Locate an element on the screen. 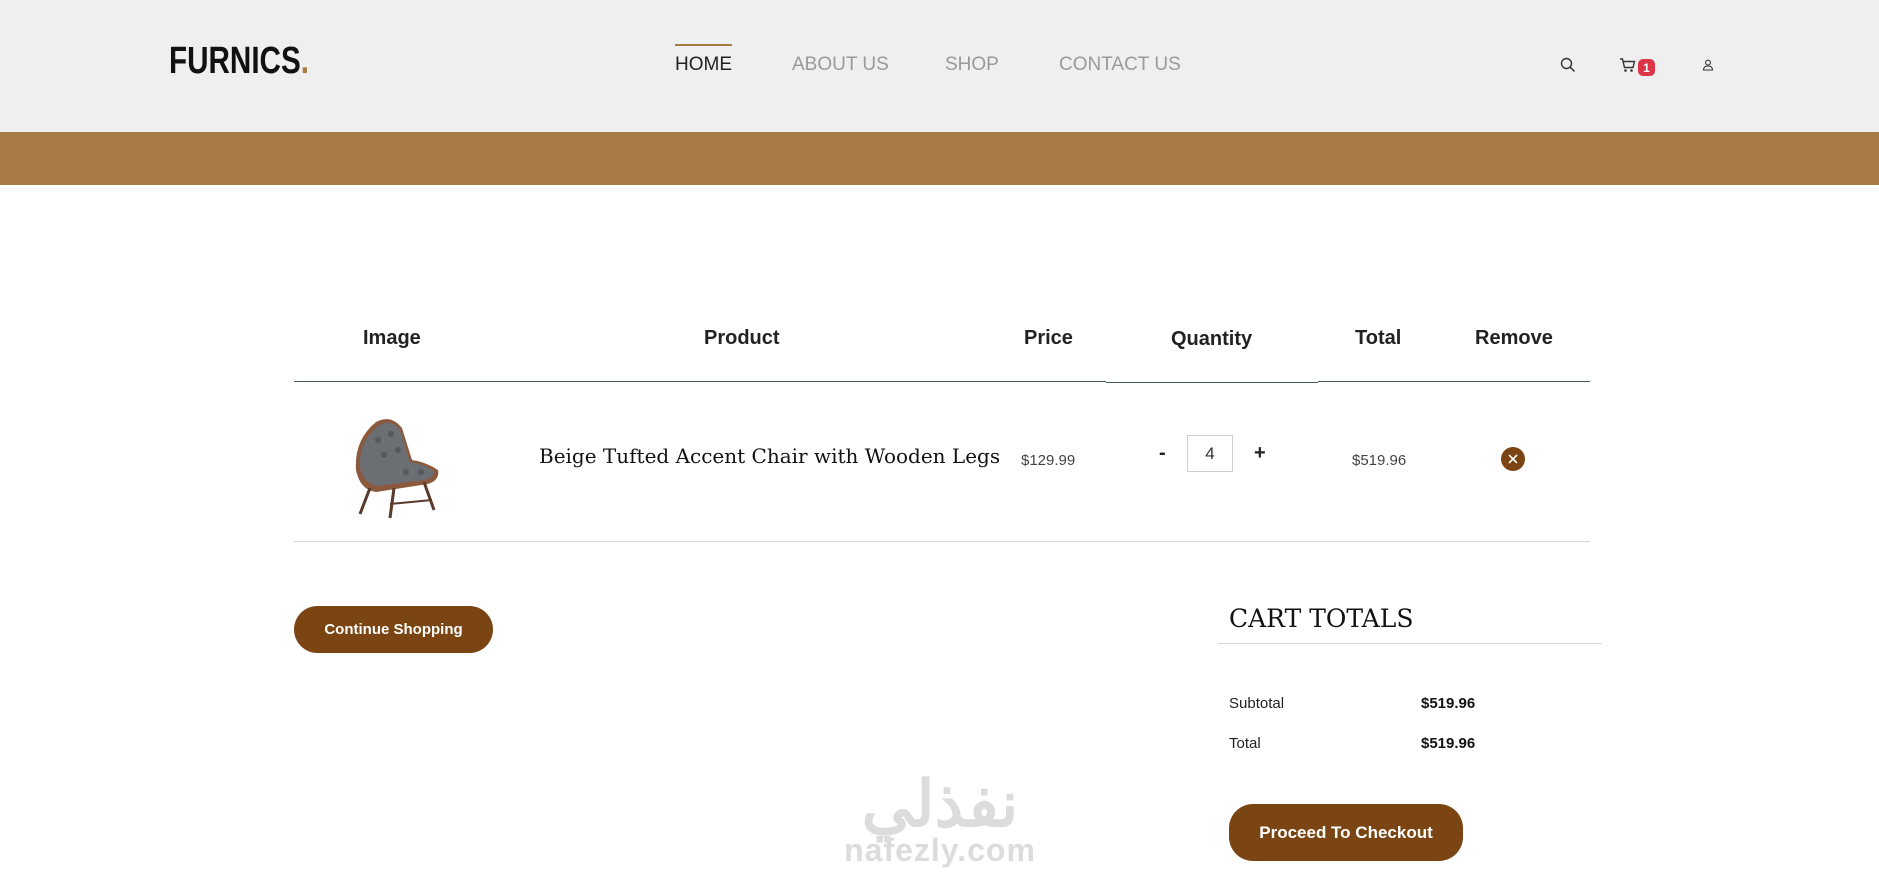 The height and width of the screenshot is (888, 1879). table-header-divider-end is located at coordinates (1454, 381).